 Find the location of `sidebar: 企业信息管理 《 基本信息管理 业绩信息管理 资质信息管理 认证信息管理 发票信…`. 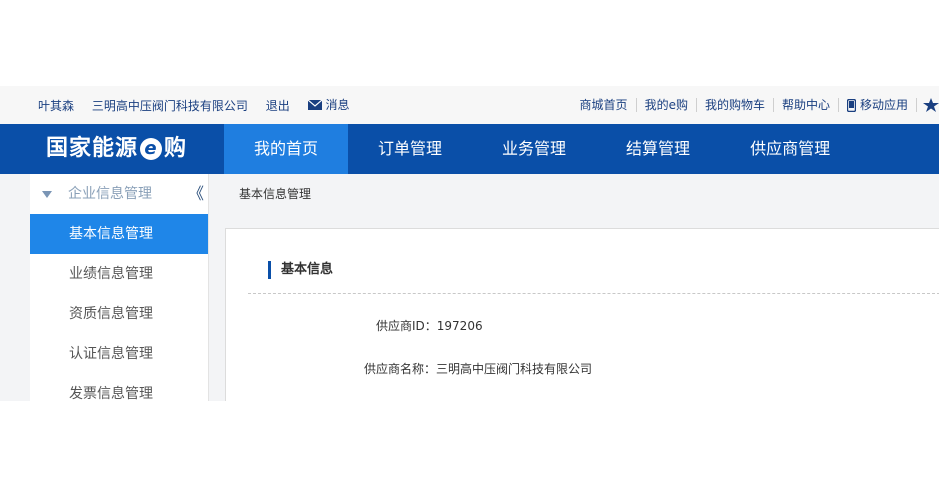

sidebar: 企业信息管理 《 基本信息管理 业绩信息管理 资质信息管理 认证信息管理 发票信… is located at coordinates (119, 287).